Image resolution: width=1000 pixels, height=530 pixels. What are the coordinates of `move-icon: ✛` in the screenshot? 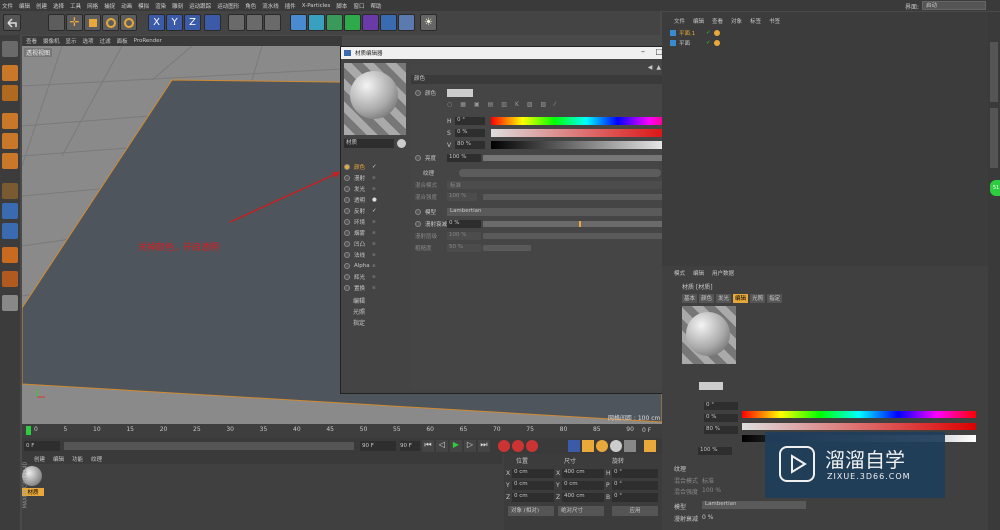 It's located at (74, 22).